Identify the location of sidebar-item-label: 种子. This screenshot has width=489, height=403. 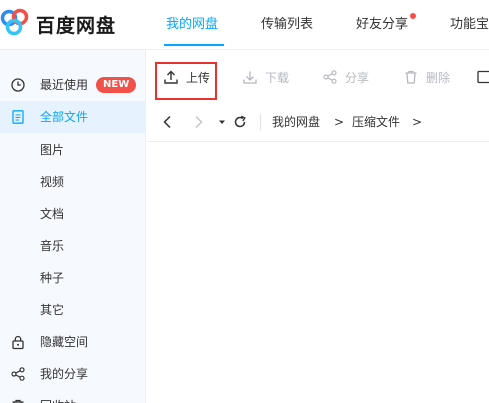
(52, 278).